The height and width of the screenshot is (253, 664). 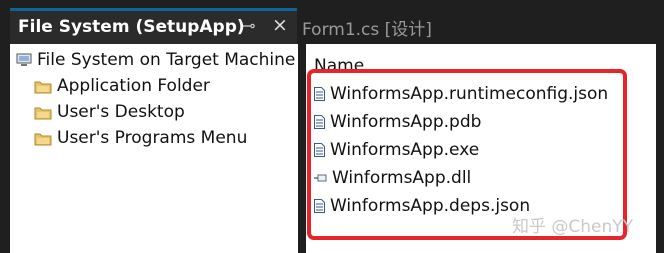 I want to click on file-row: WinformsApp.pdb, so click(x=397, y=122).